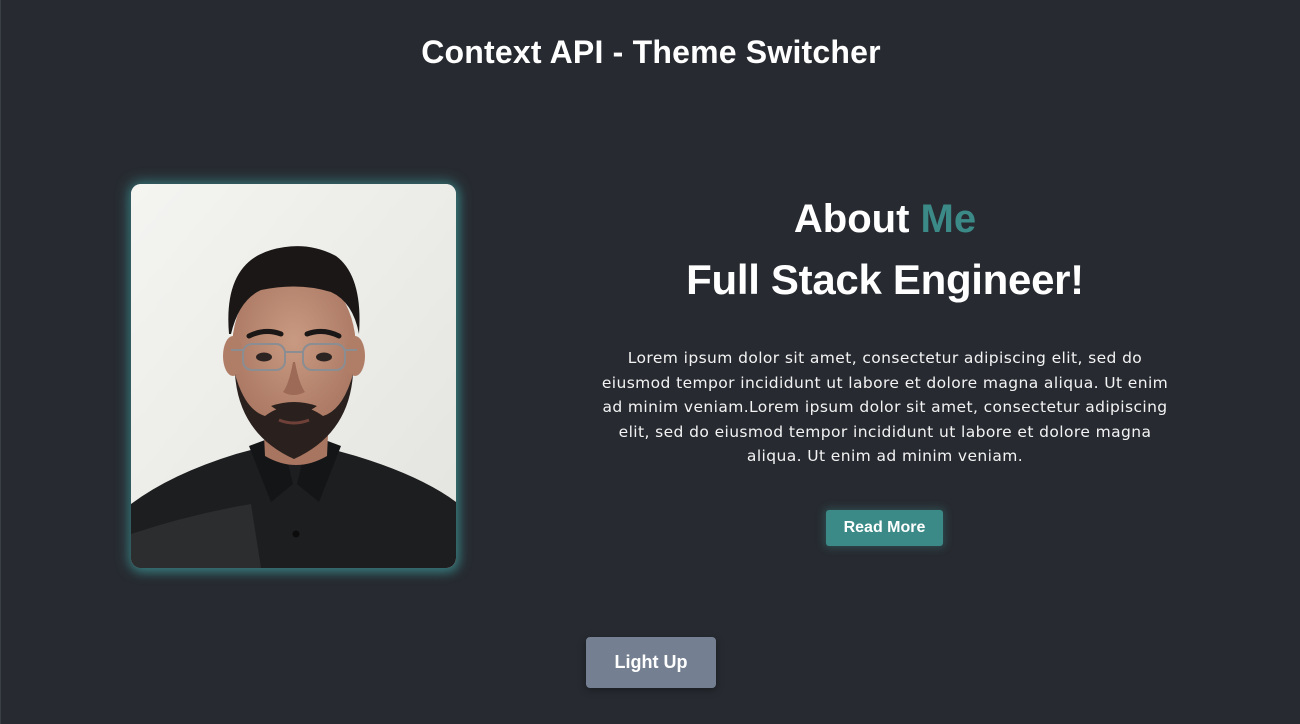  I want to click on profile-photo, so click(293, 376).